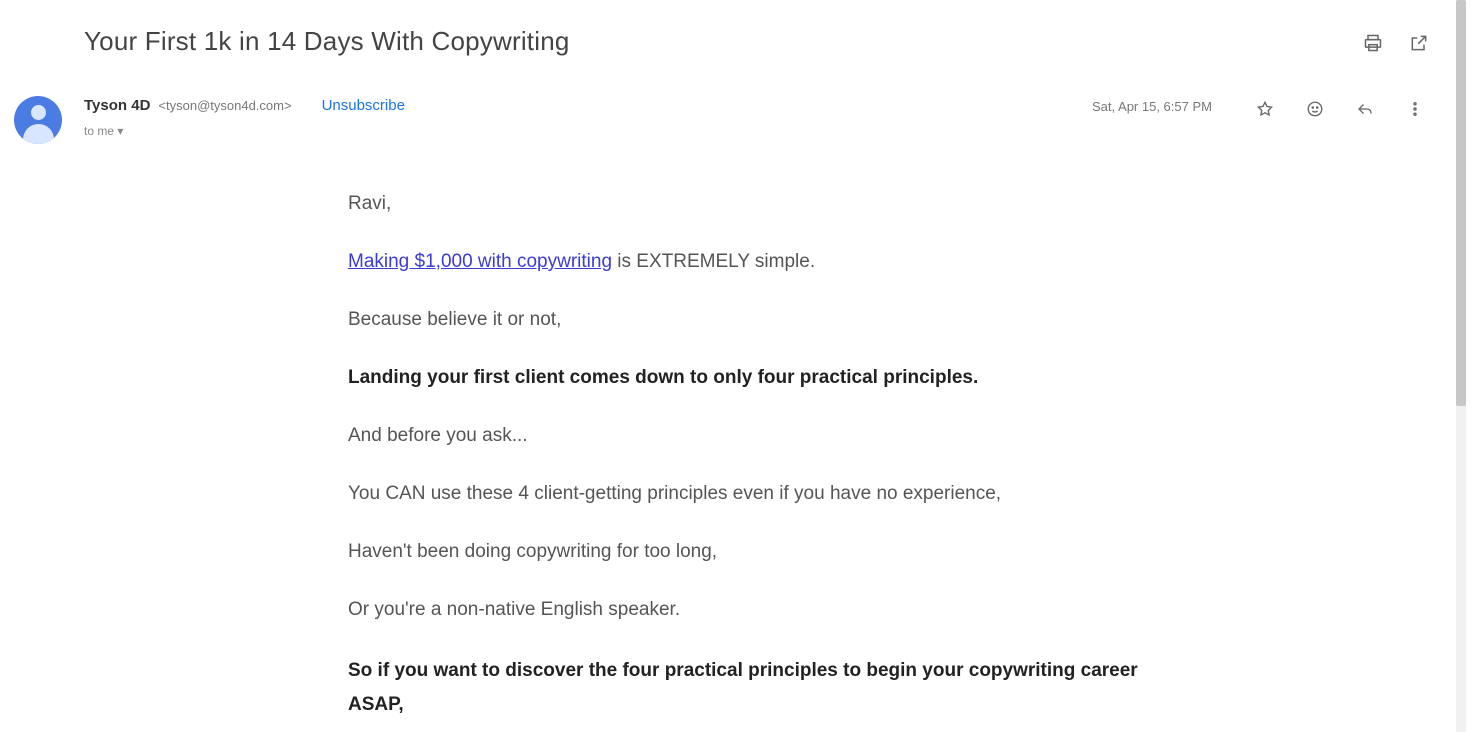  What do you see at coordinates (117, 105) in the screenshot?
I see `sender-name: Tyson 4D` at bounding box center [117, 105].